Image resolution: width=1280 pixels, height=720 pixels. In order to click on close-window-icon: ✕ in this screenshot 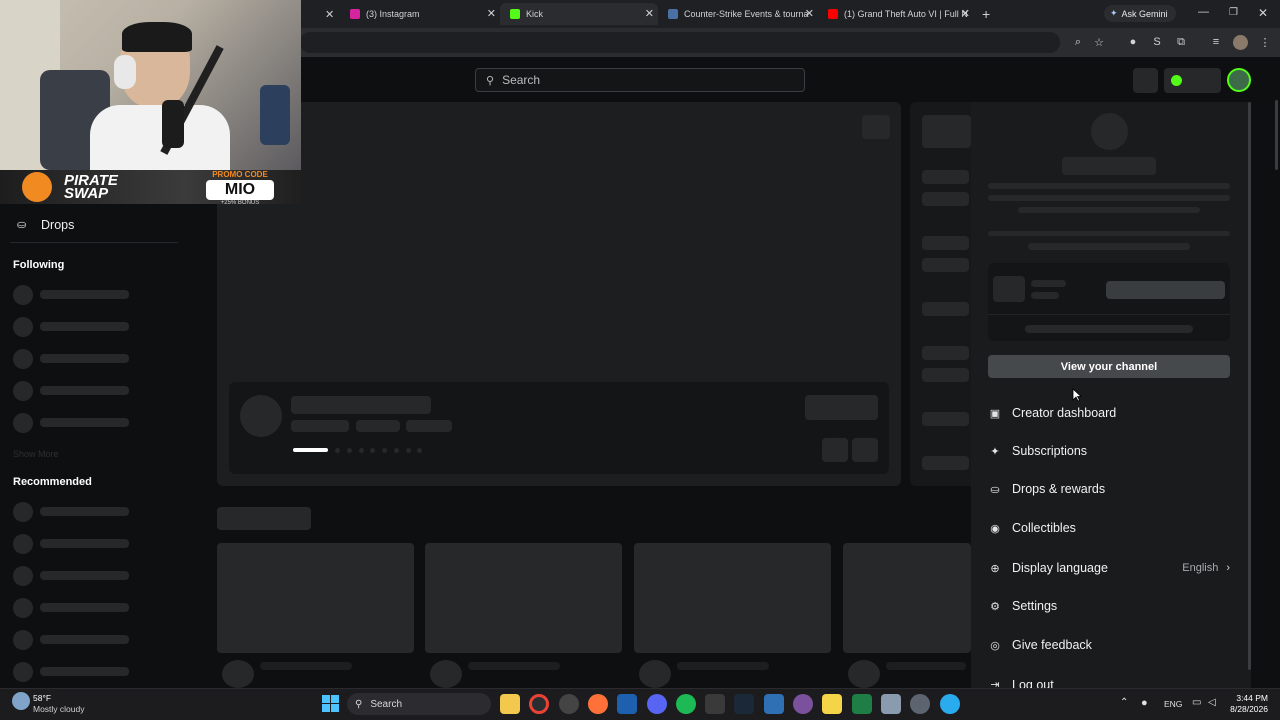, I will do `click(1263, 13)`.